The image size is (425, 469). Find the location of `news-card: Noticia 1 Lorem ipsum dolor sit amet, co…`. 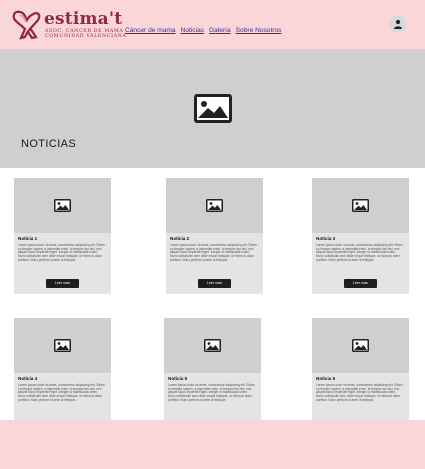

news-card: Noticia 1 Lorem ipsum dolor sit amet, co… is located at coordinates (62, 236).